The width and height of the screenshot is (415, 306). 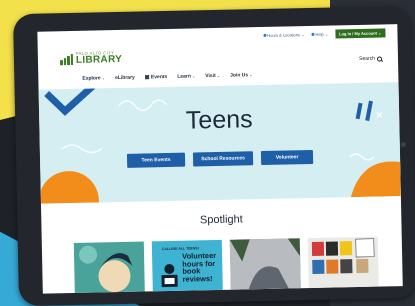 What do you see at coordinates (169, 275) in the screenshot?
I see `reader-figure-icon` at bounding box center [169, 275].